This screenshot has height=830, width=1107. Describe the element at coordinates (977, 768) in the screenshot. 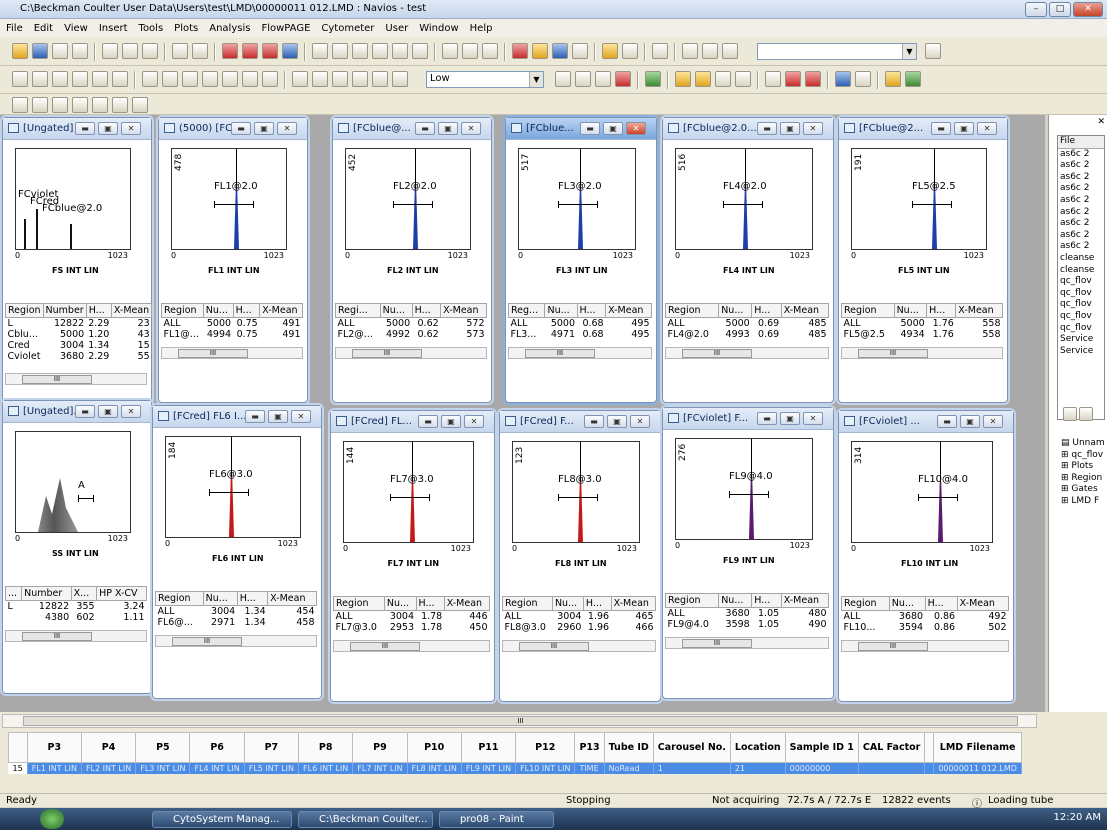

I see `grid-cell: 00000011 012.LMD` at that location.